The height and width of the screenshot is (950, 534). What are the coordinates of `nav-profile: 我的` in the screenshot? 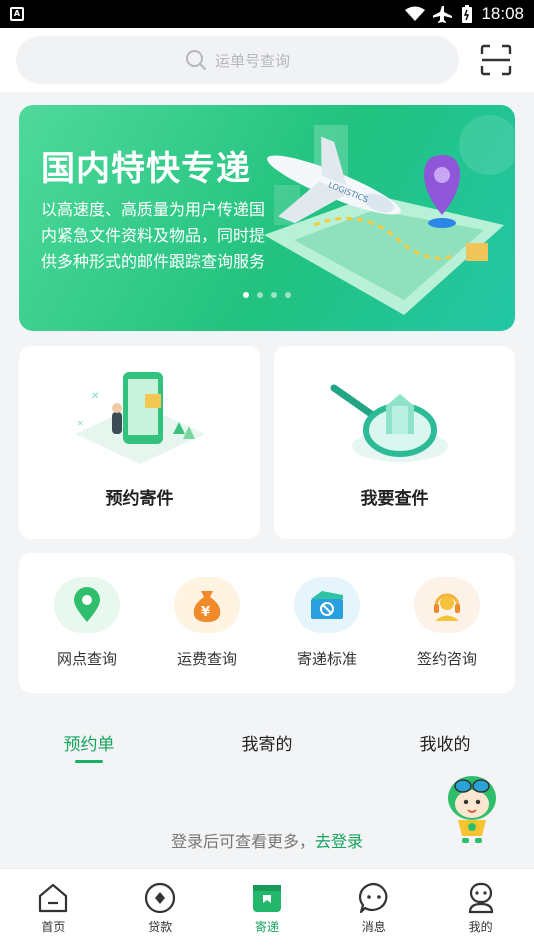 It's located at (480, 909).